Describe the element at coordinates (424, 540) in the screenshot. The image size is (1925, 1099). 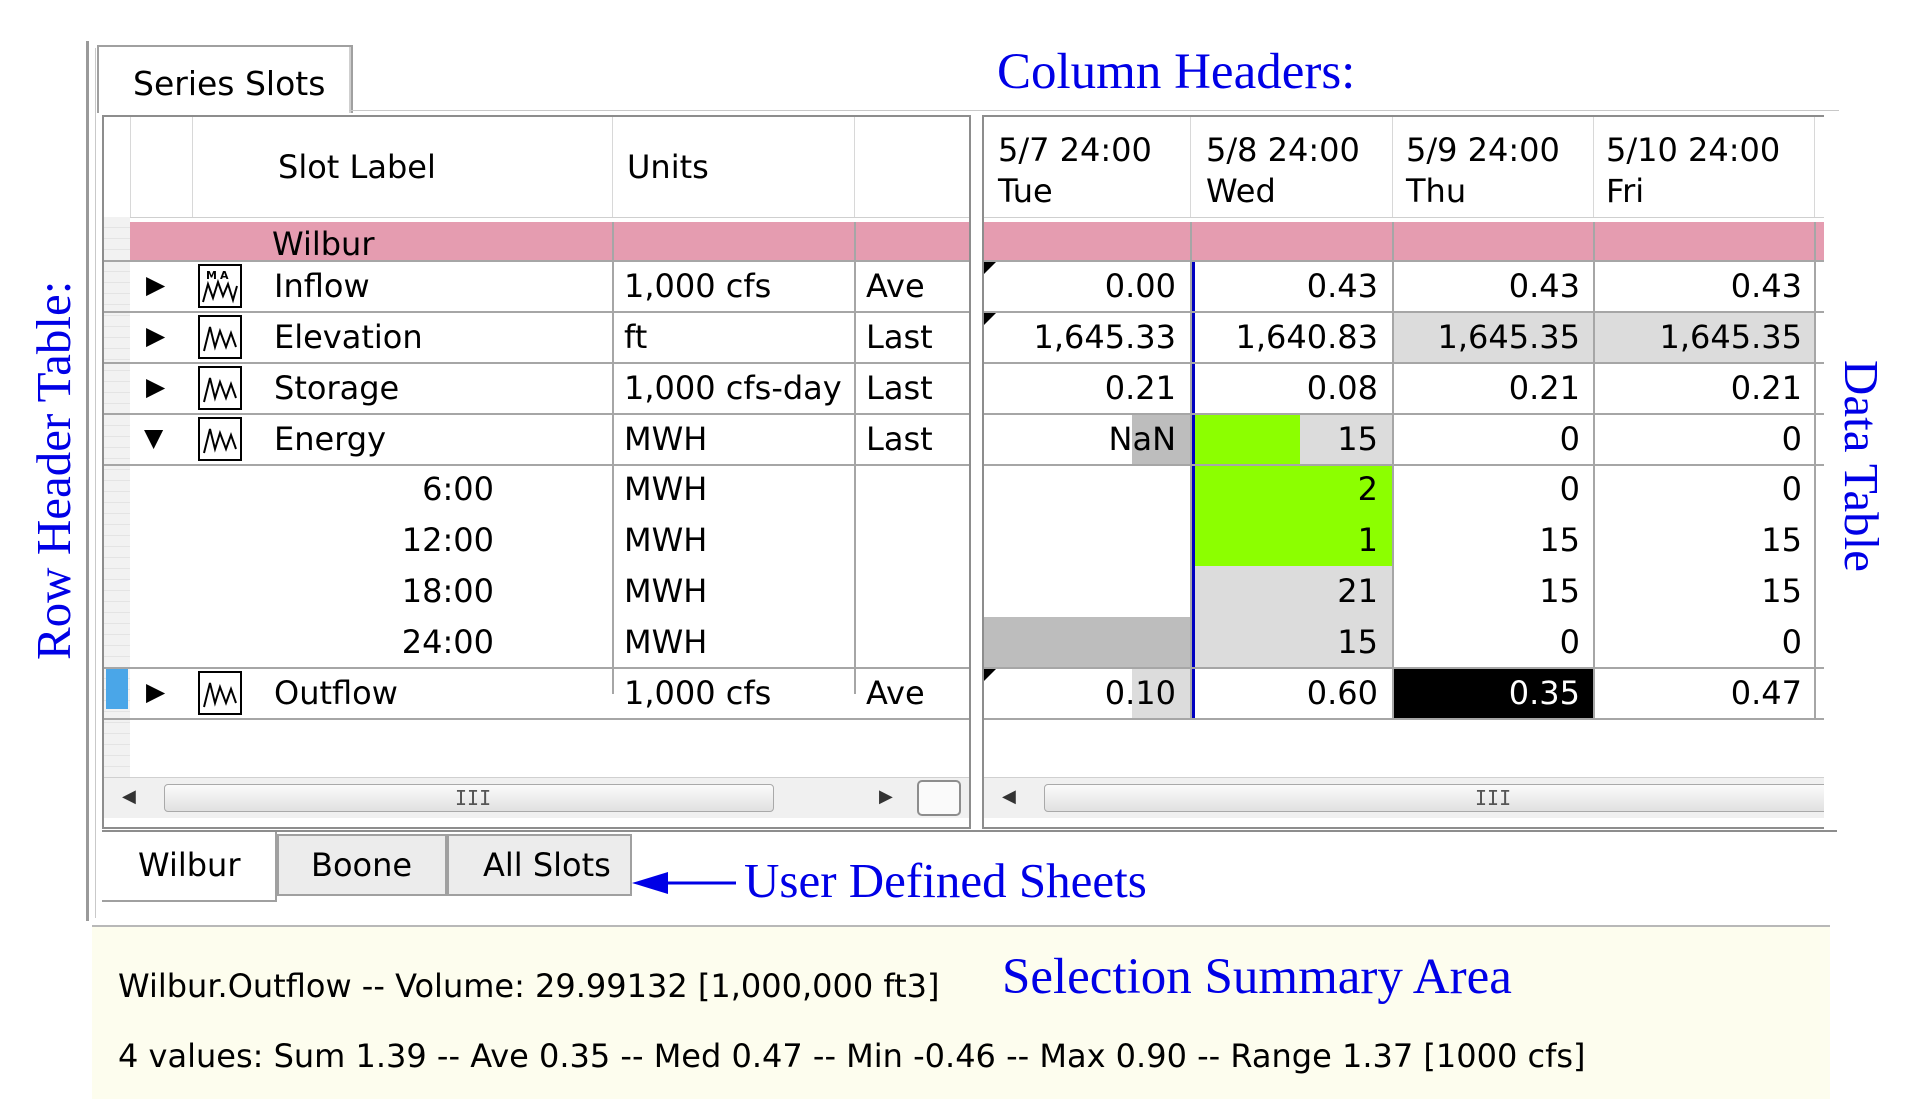
I see `sub-slot-label: 12:00` at that location.